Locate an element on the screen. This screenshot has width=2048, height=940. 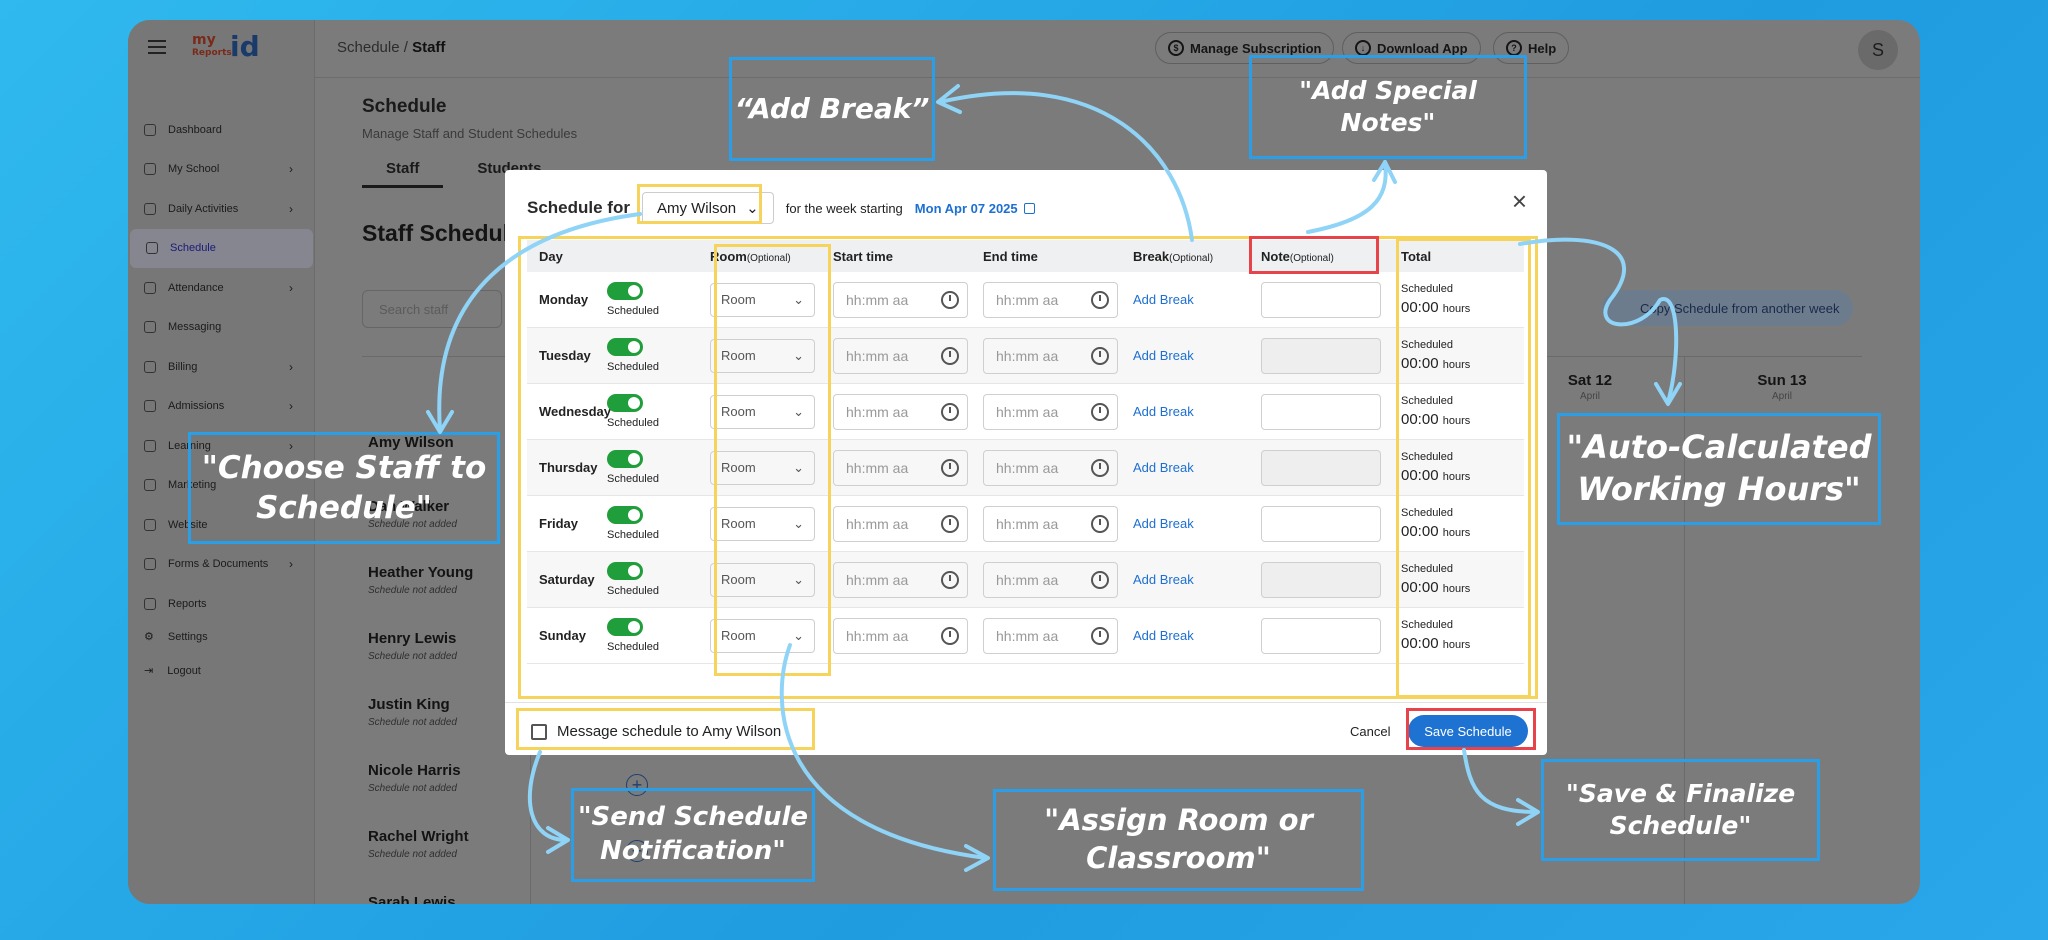
arrow-choose-staff is located at coordinates (539, 322).